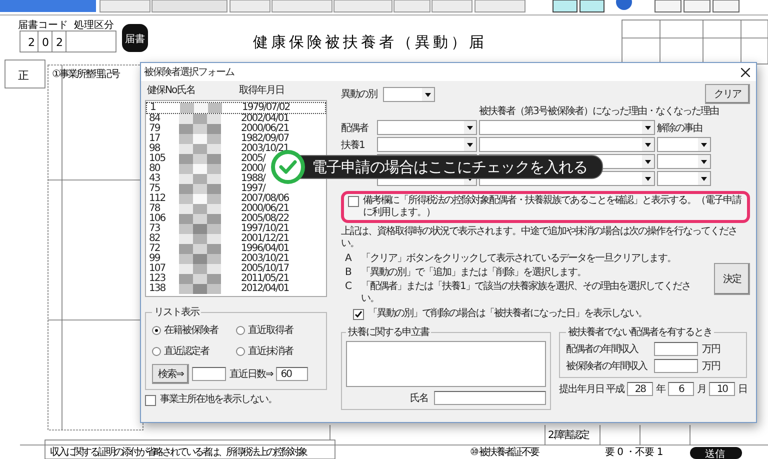 This screenshot has height=459, width=768. What do you see at coordinates (154, 259) in the screenshot?
I see `member-number: 99` at bounding box center [154, 259].